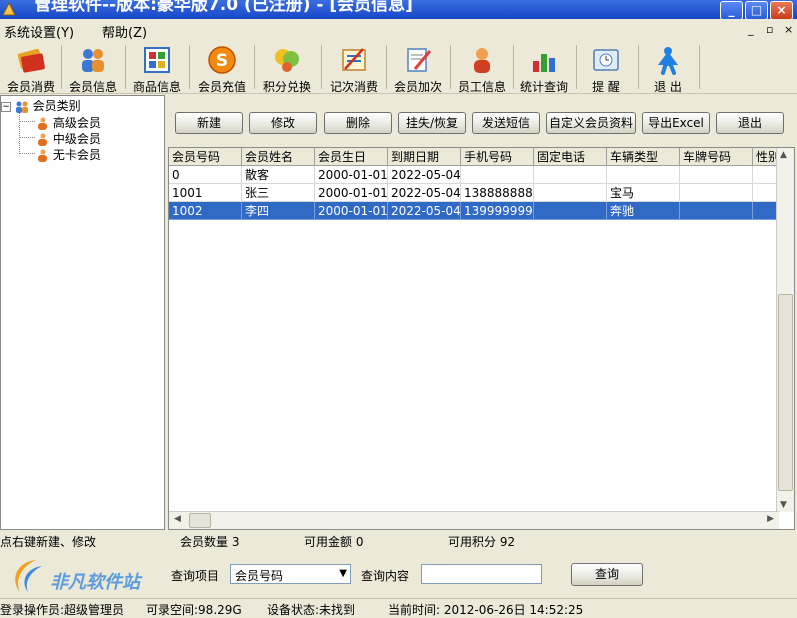 This screenshot has height=618, width=797. What do you see at coordinates (205, 175) in the screenshot?
I see `cell: 0` at bounding box center [205, 175].